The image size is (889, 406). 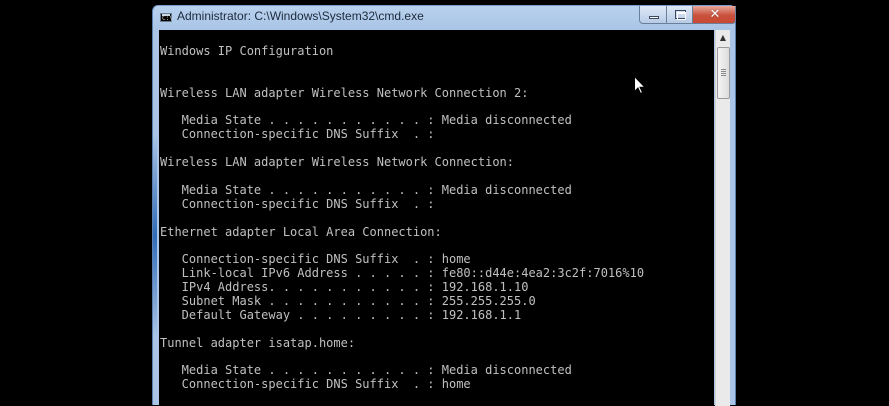 I want to click on maximize-icon, so click(x=680, y=15).